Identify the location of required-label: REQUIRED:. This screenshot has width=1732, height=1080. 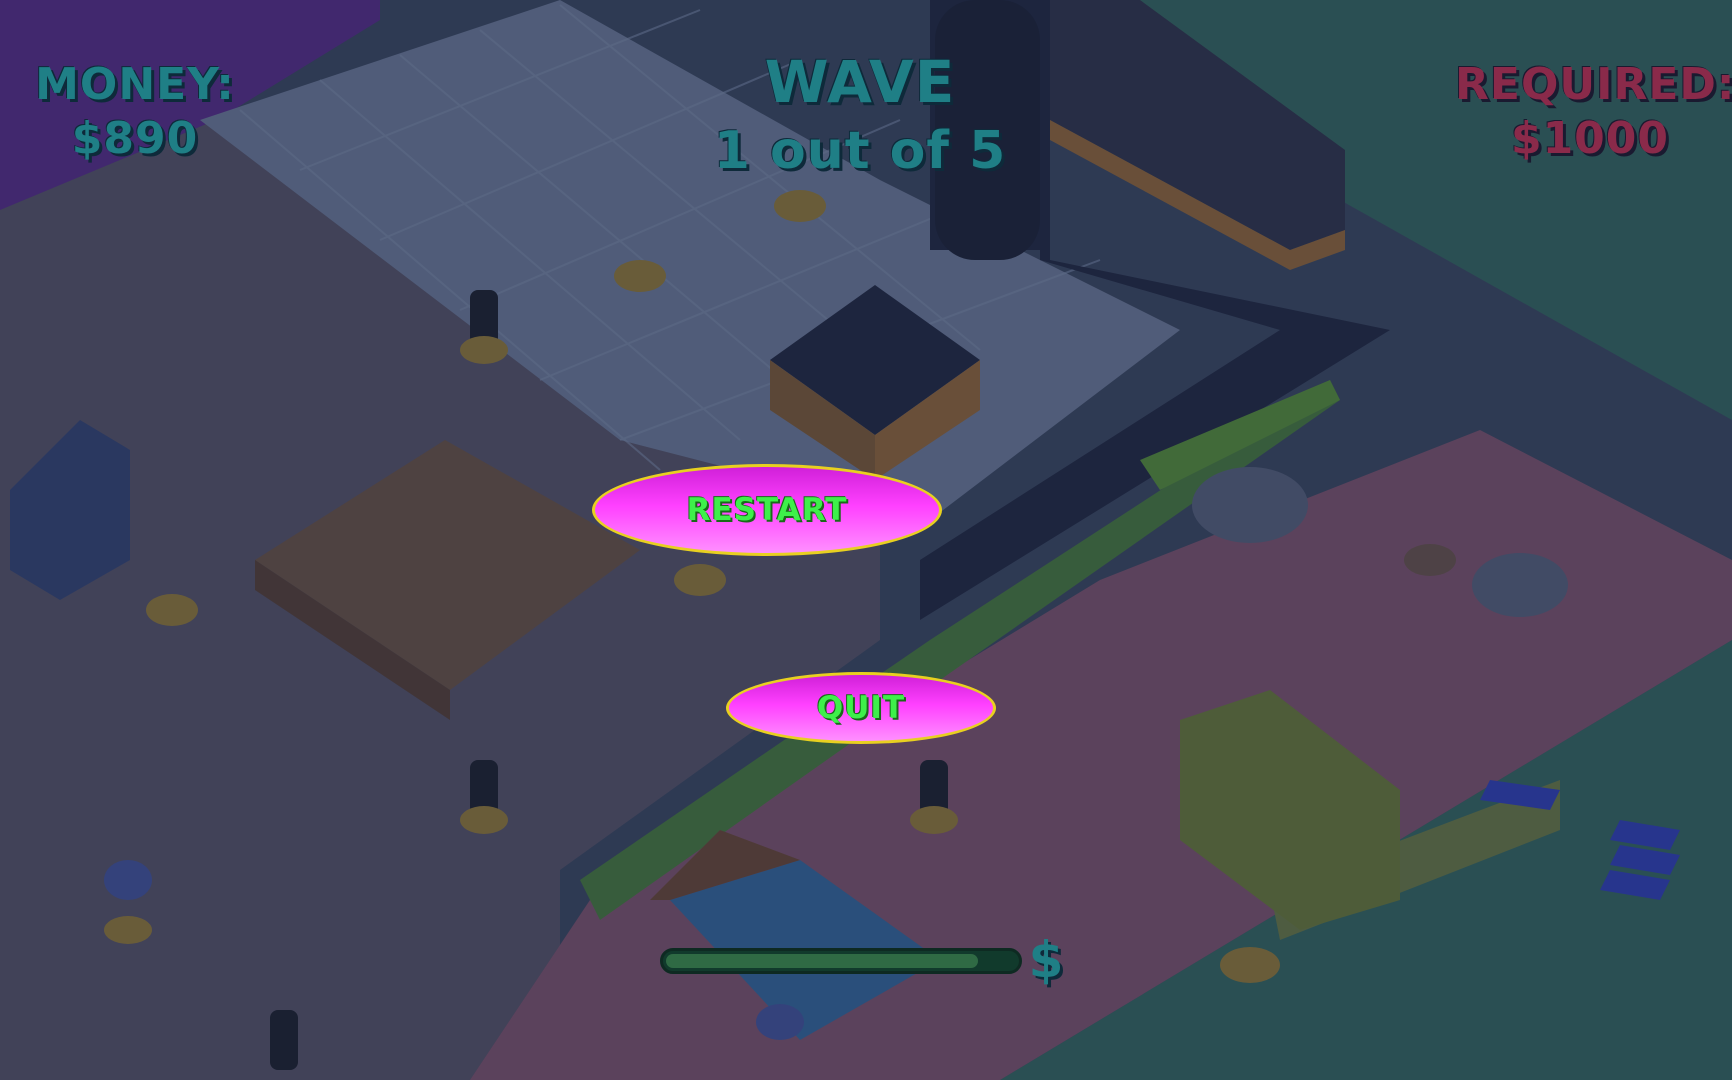
(1593, 84).